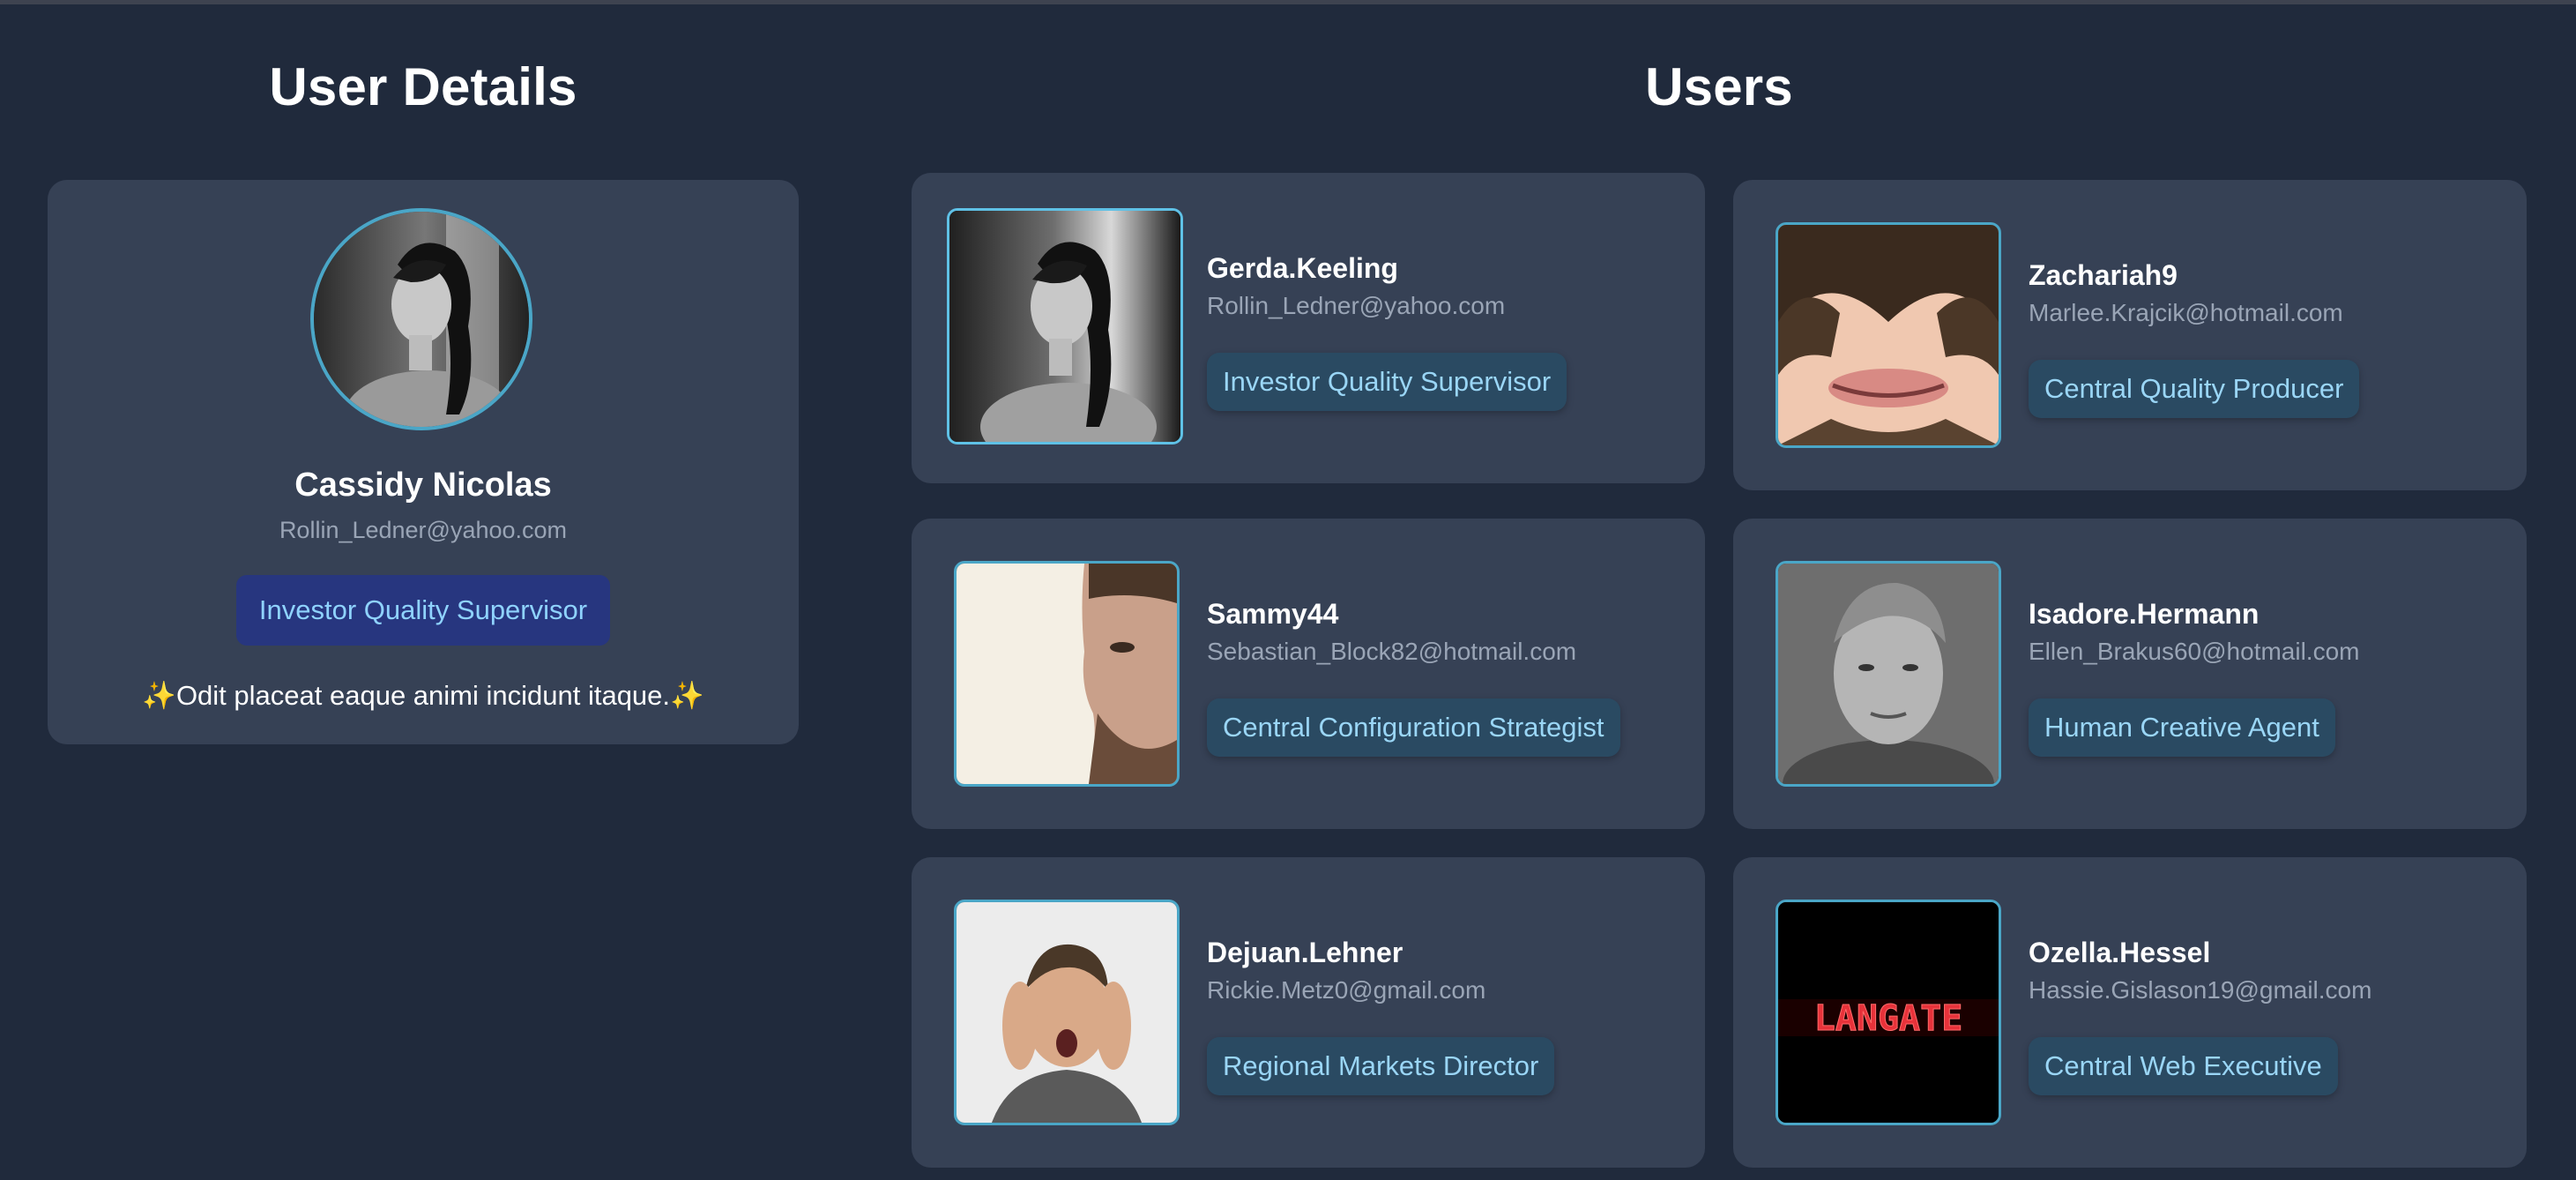  I want to click on user-role-badge: Central Configuration Strategist, so click(1413, 727).